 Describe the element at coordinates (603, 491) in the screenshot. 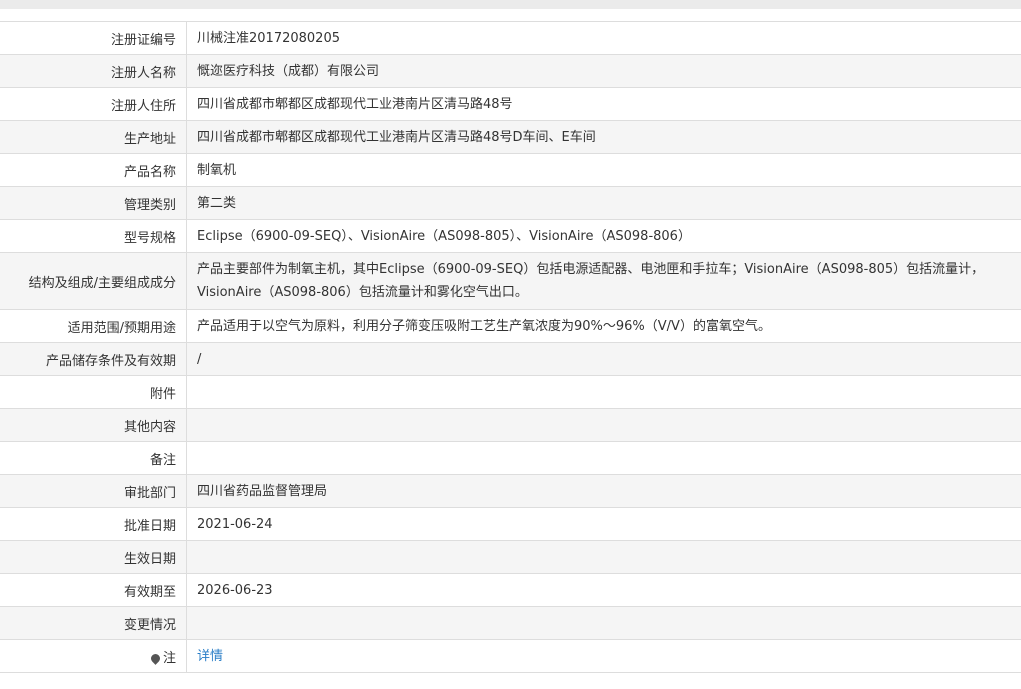

I see `field-value: 四川省药品监督管理局` at that location.